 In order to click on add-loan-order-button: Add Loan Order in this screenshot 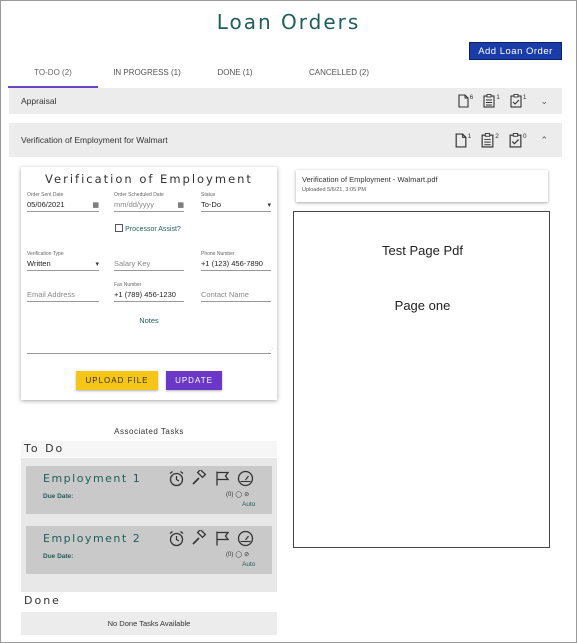, I will do `click(515, 51)`.